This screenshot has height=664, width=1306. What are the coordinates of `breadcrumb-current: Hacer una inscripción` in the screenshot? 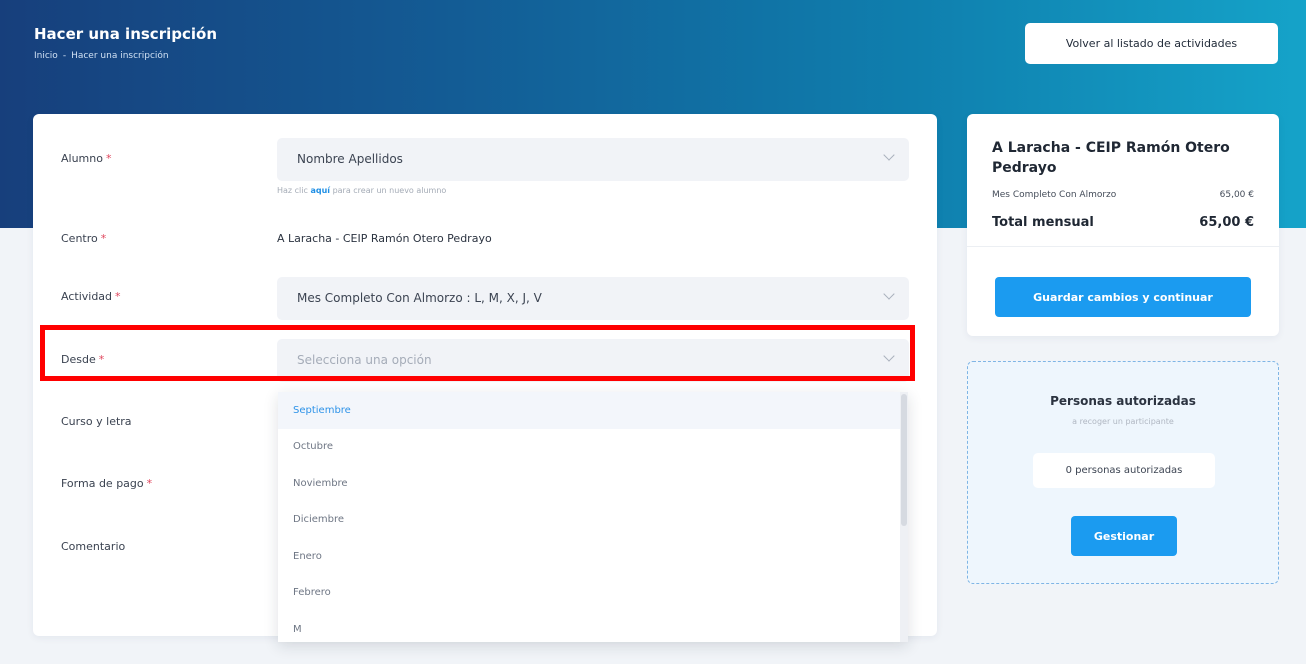 It's located at (120, 56).